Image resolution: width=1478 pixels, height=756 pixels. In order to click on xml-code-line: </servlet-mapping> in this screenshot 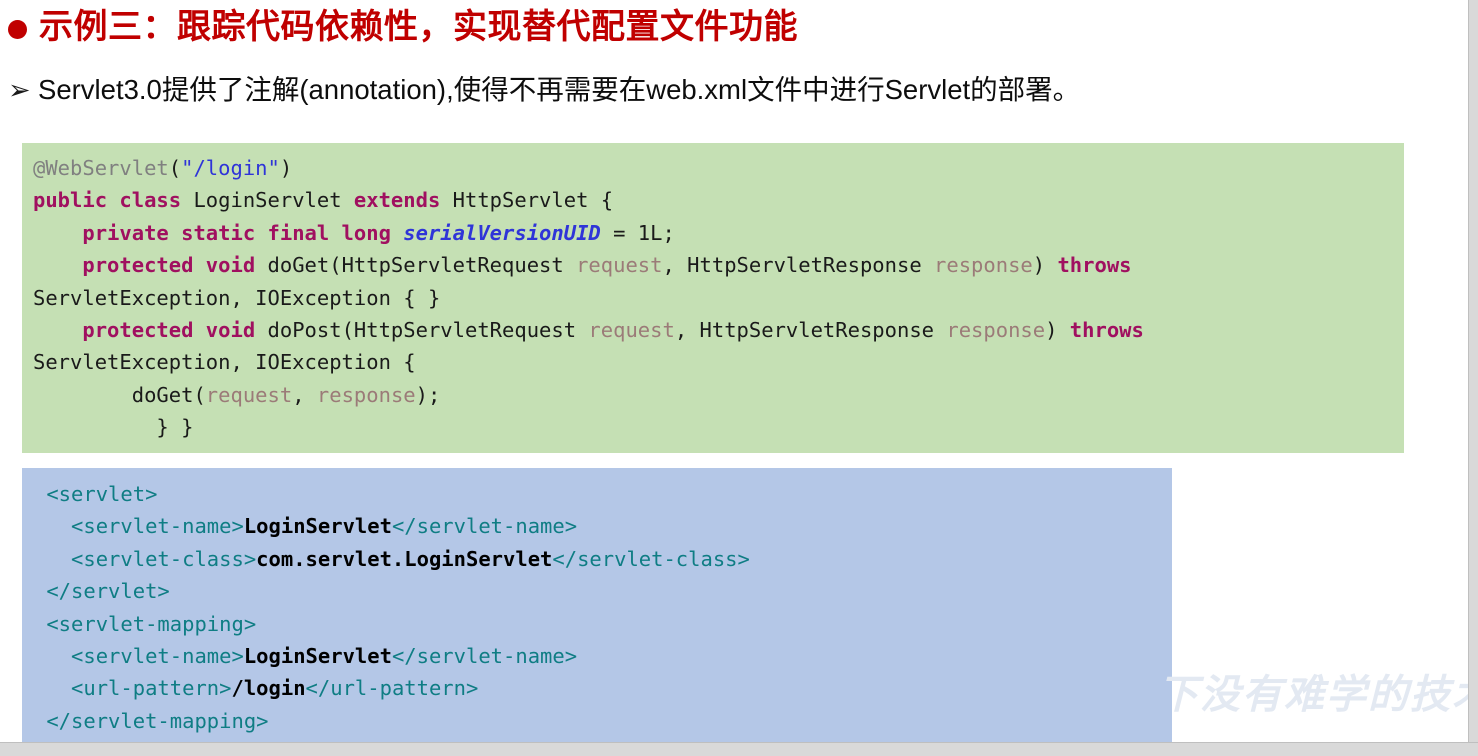, I will do `click(603, 721)`.